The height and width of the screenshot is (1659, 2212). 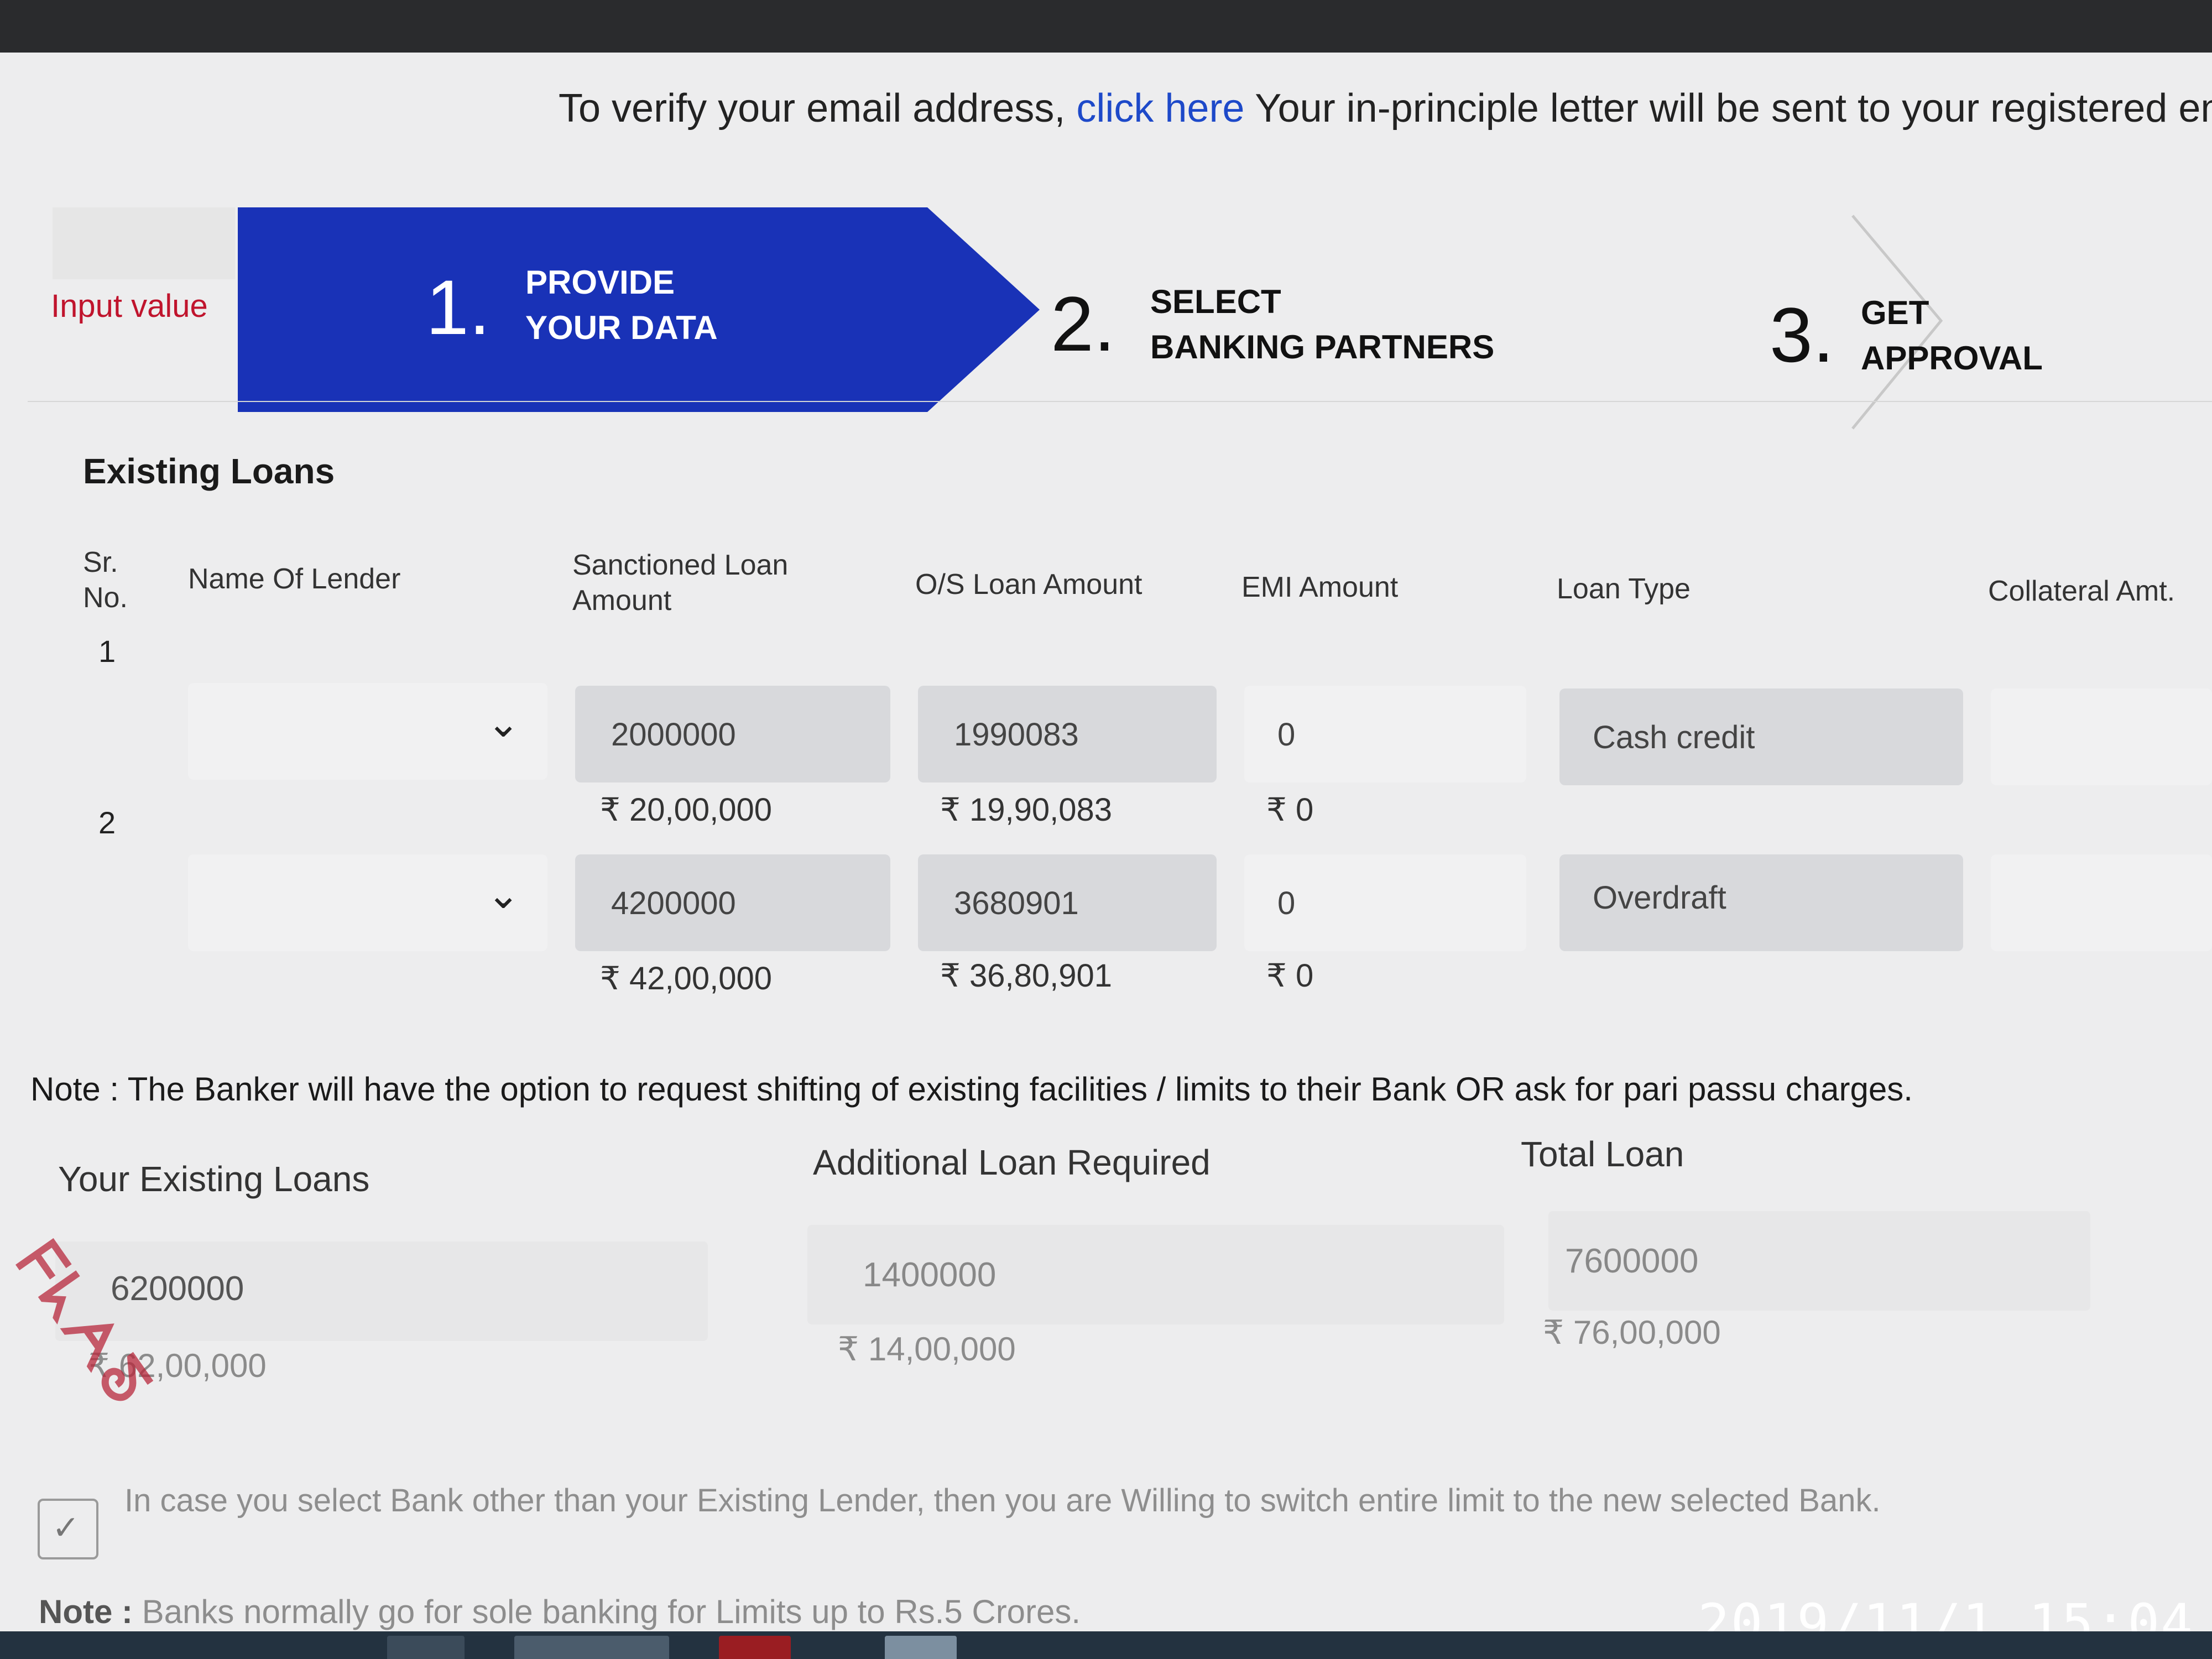 I want to click on taskbar-opera-icon, so click(x=755, y=1648).